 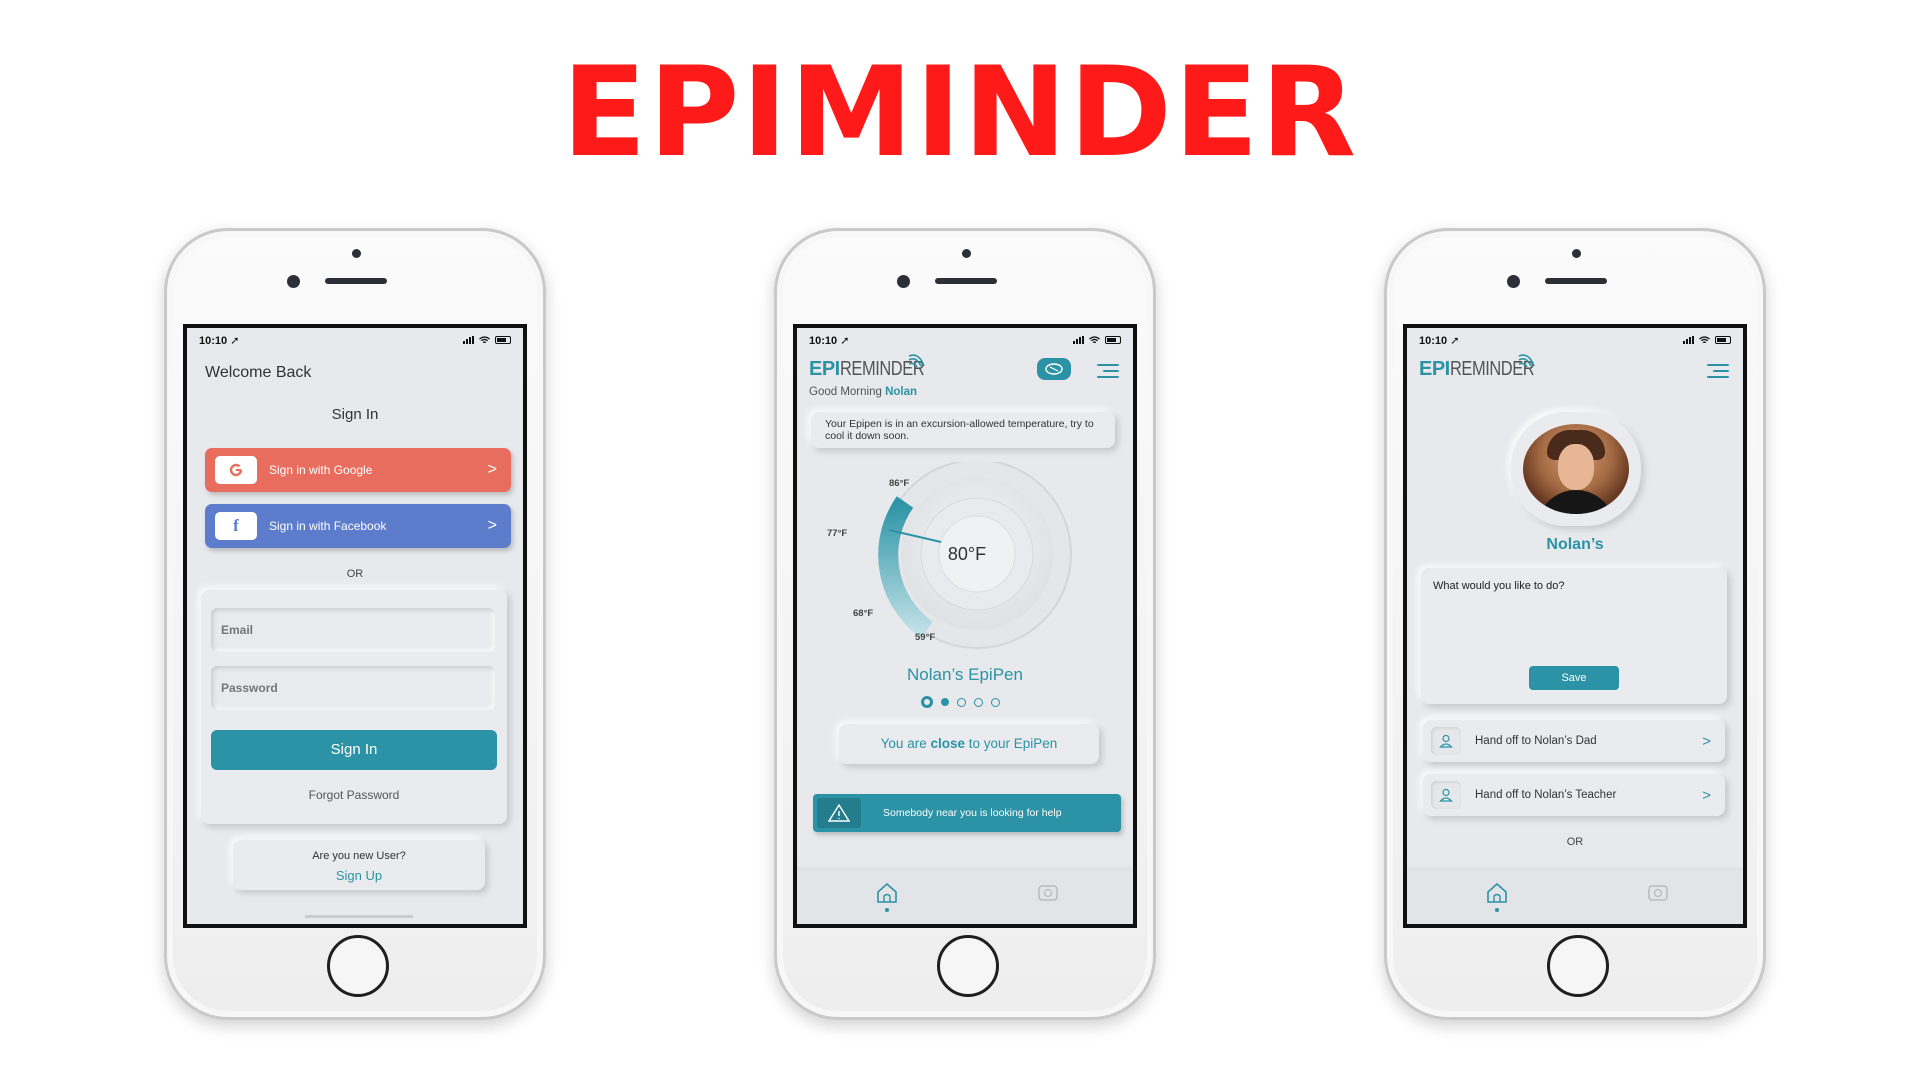 I want to click on facebook-label: Sign in with Facebook, so click(x=328, y=526).